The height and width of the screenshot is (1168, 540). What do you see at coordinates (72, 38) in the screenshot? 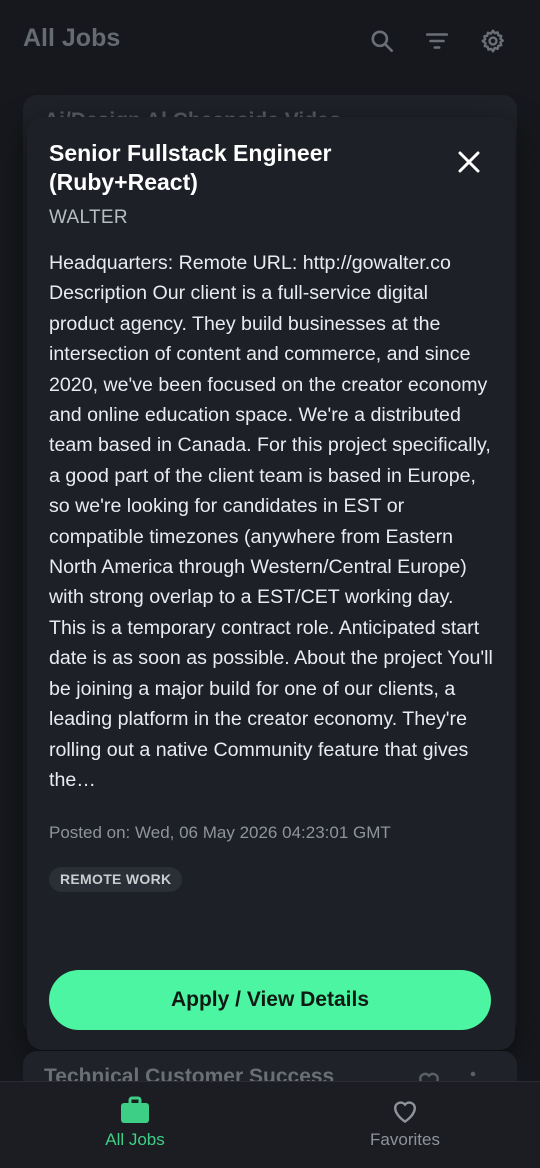
I see `page-title: All Jobs` at bounding box center [72, 38].